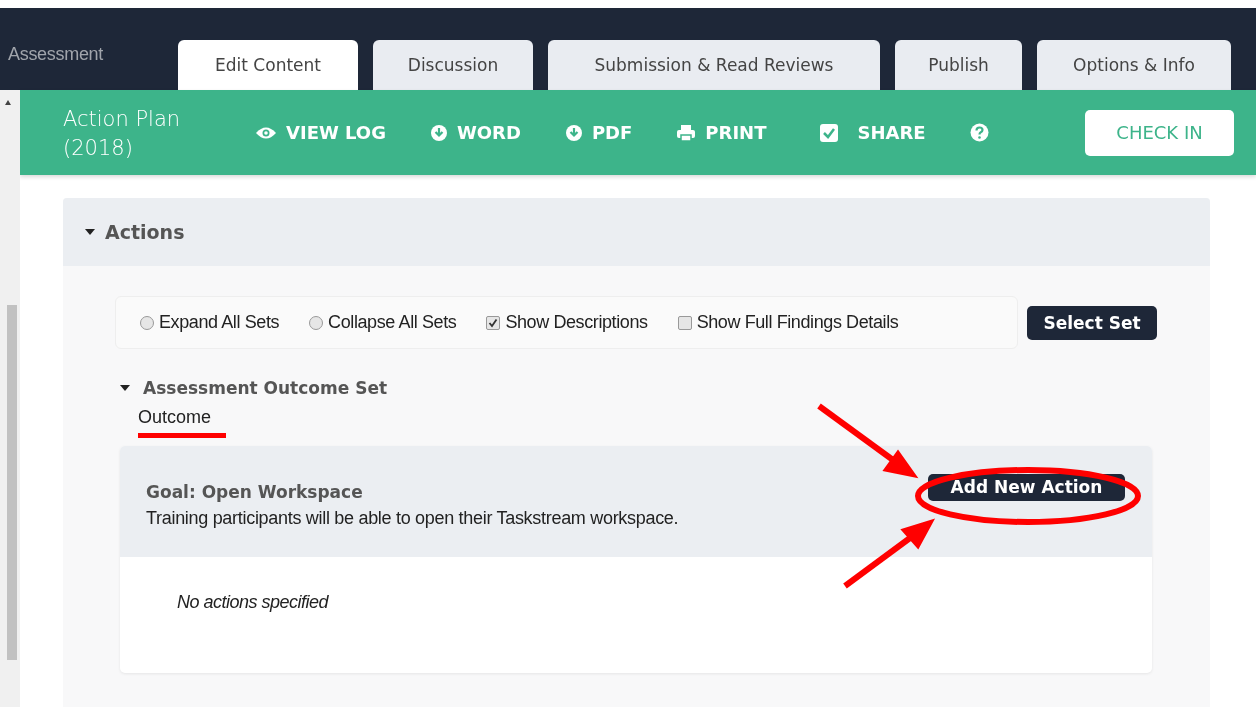 The width and height of the screenshot is (1256, 707). What do you see at coordinates (12, 482) in the screenshot?
I see `scroll-thumb` at bounding box center [12, 482].